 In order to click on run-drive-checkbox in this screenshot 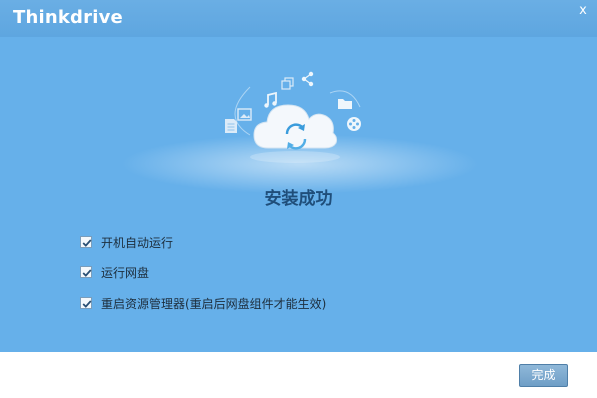, I will do `click(86, 272)`.